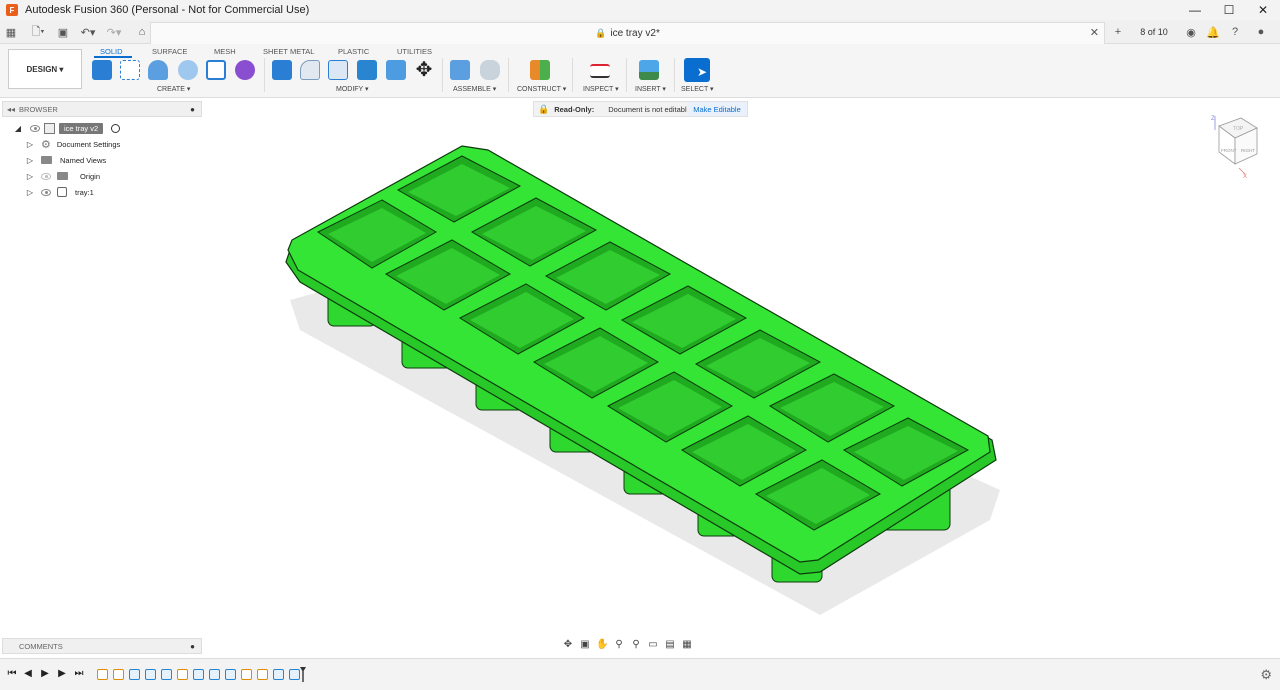 Image resolution: width=1280 pixels, height=690 pixels. I want to click on pan-icon: ✋, so click(602, 645).